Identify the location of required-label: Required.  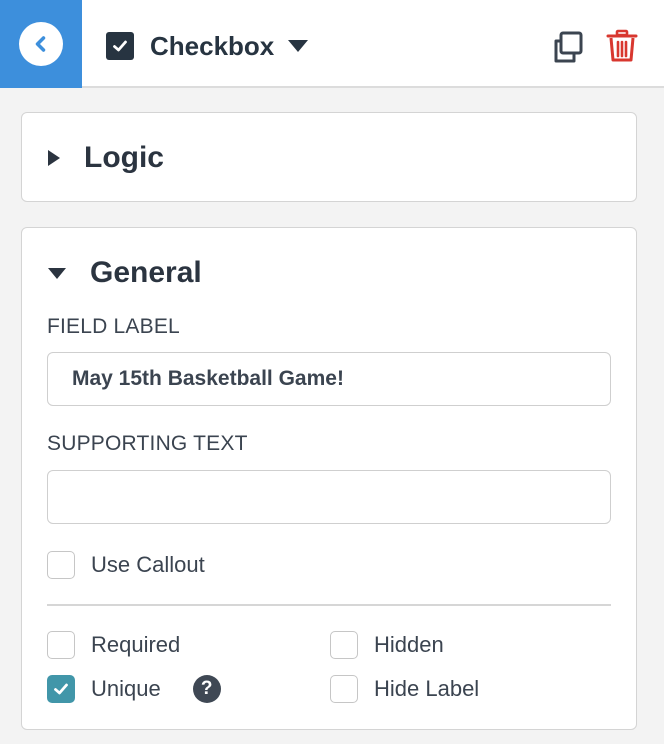
(136, 644).